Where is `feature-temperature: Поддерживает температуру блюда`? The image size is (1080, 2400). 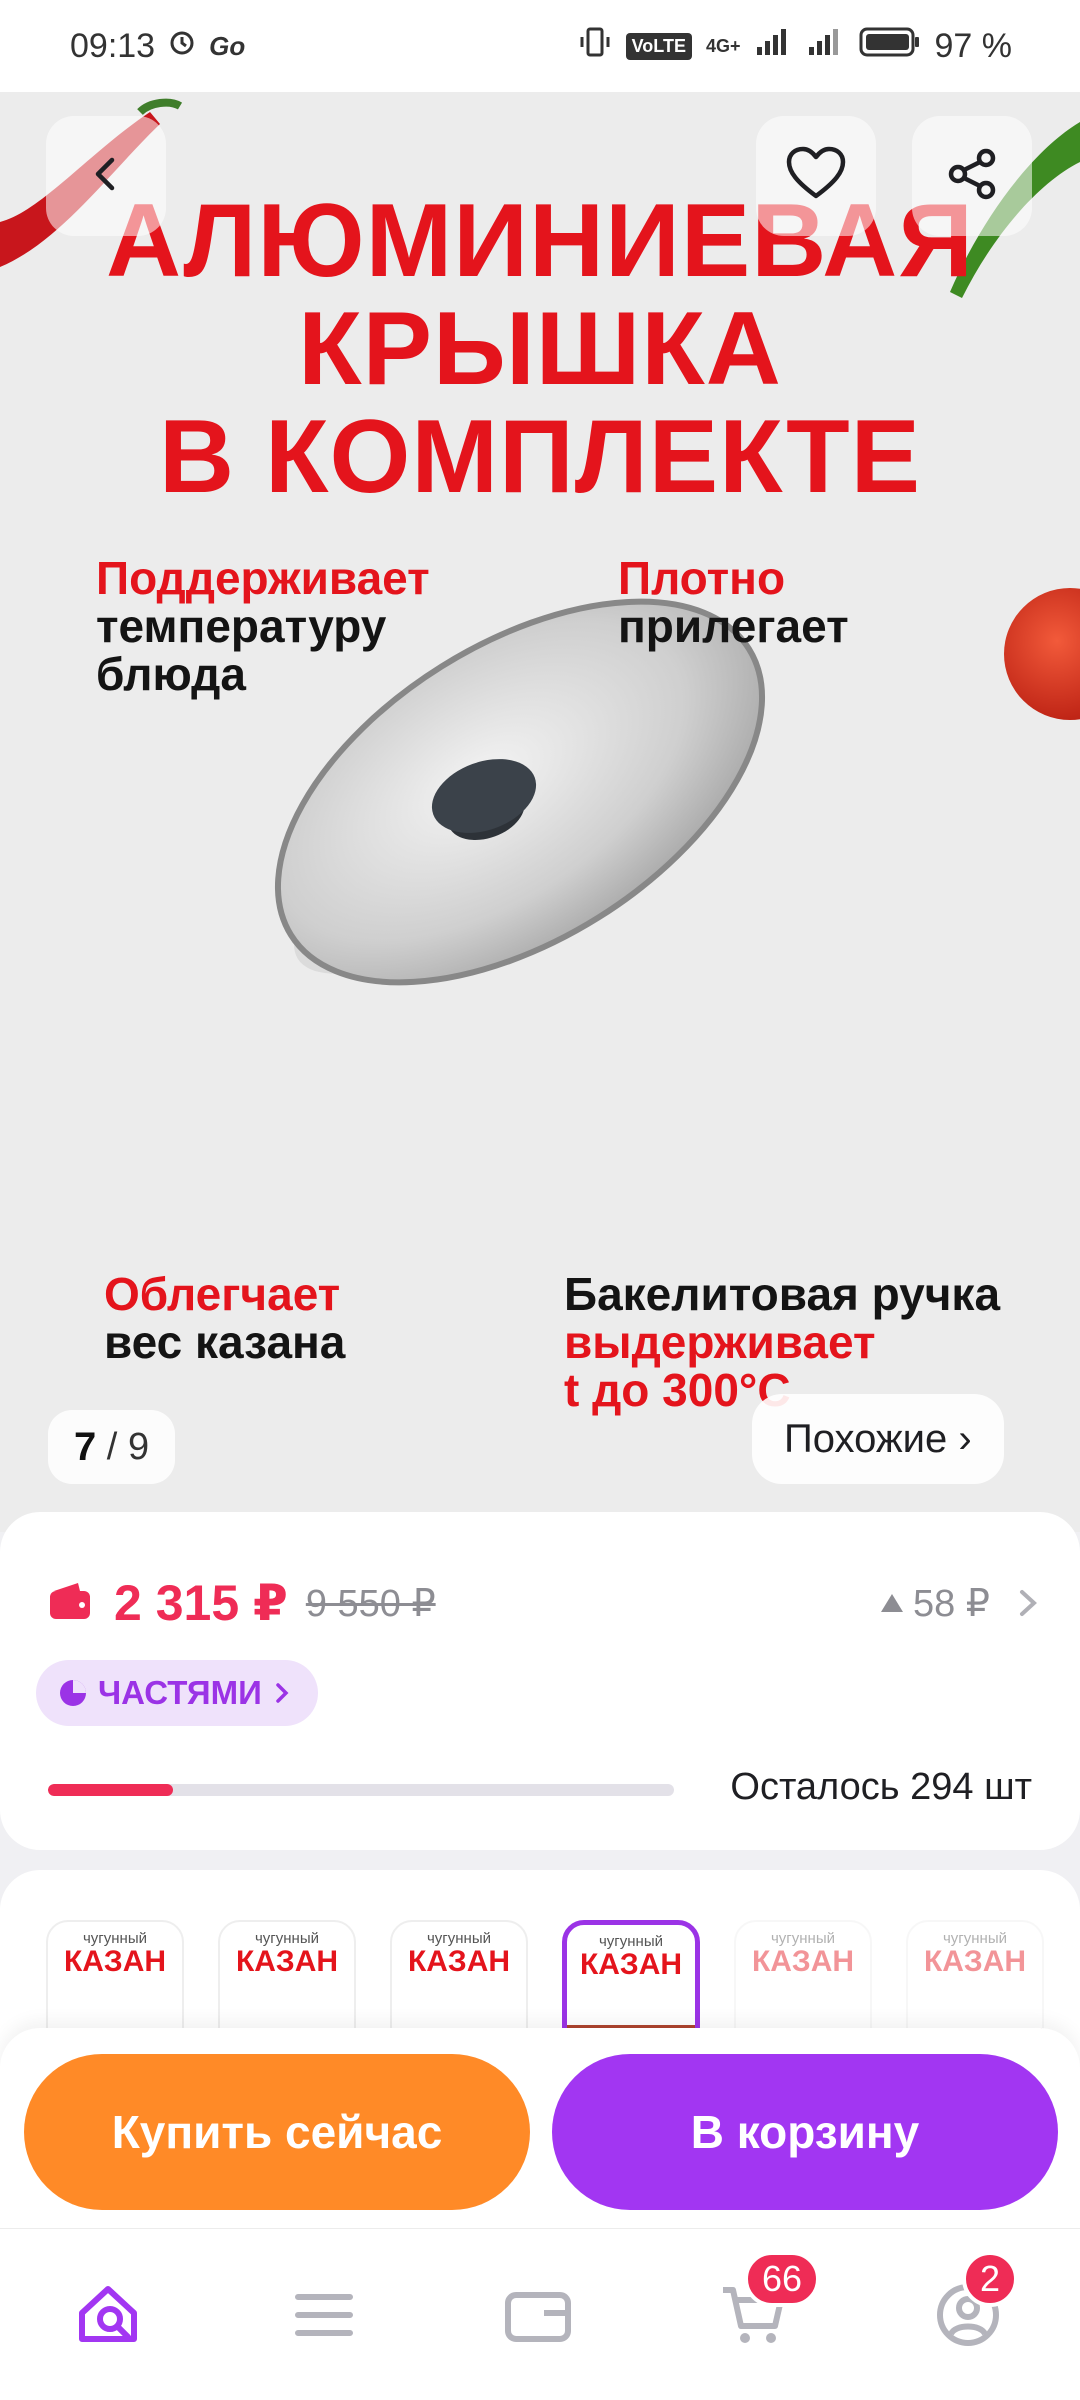 feature-temperature: Поддерживает температуру блюда is located at coordinates (263, 626).